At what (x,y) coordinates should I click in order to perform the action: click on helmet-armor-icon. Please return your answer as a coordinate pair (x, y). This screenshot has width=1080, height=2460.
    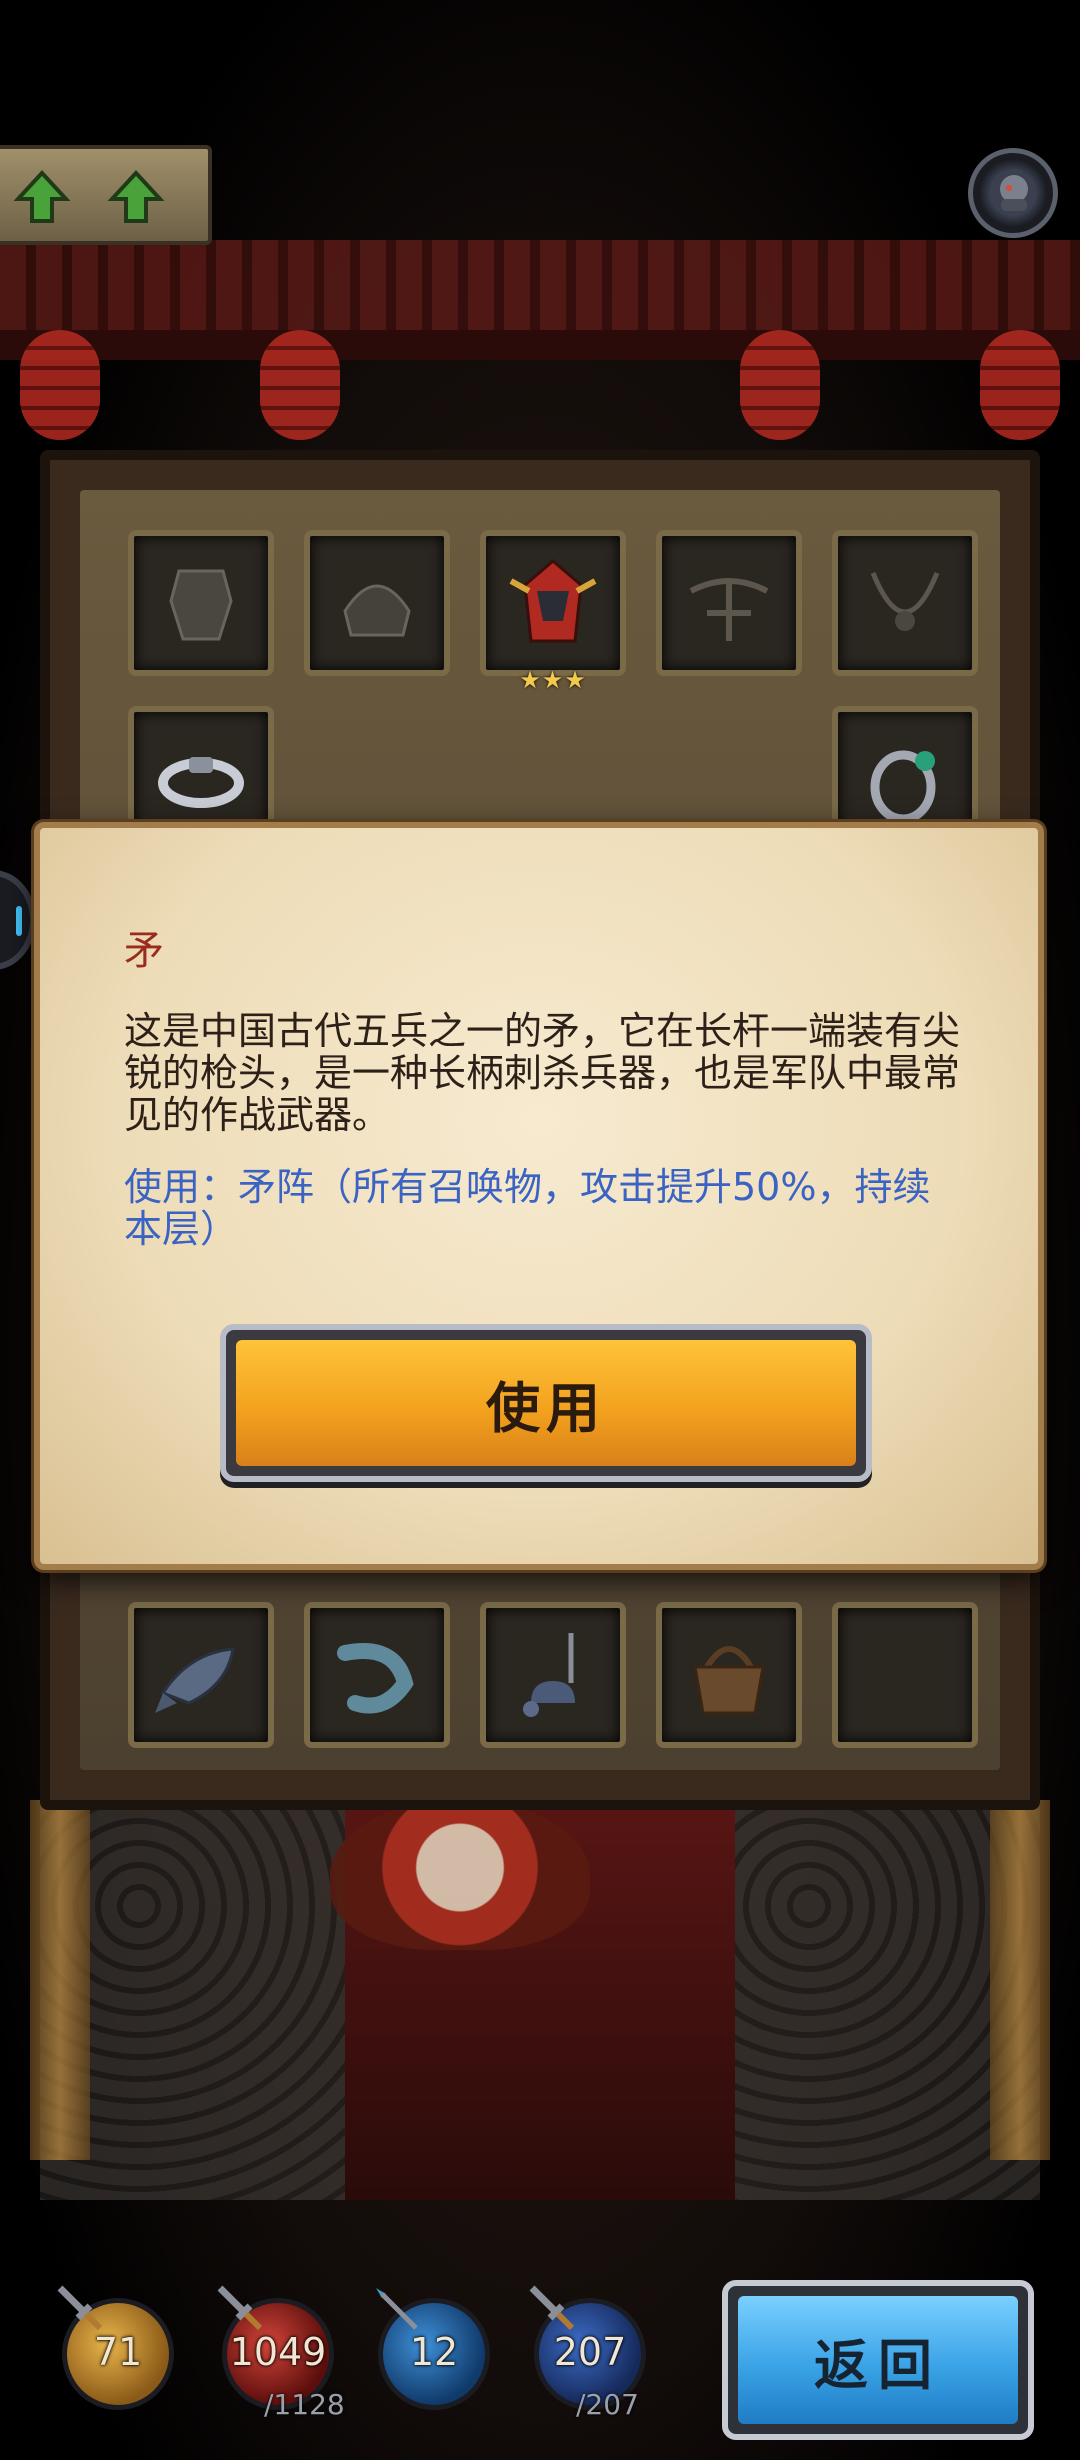
    Looking at the image, I should click on (377, 610).